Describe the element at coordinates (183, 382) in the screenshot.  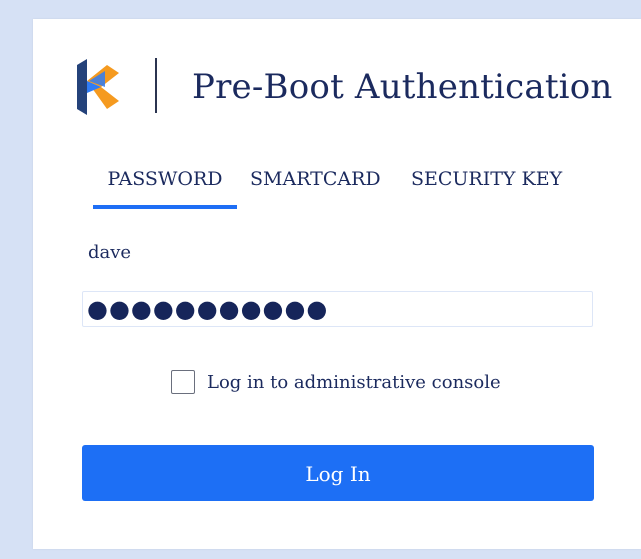
I see `admin-console-checkbox` at that location.